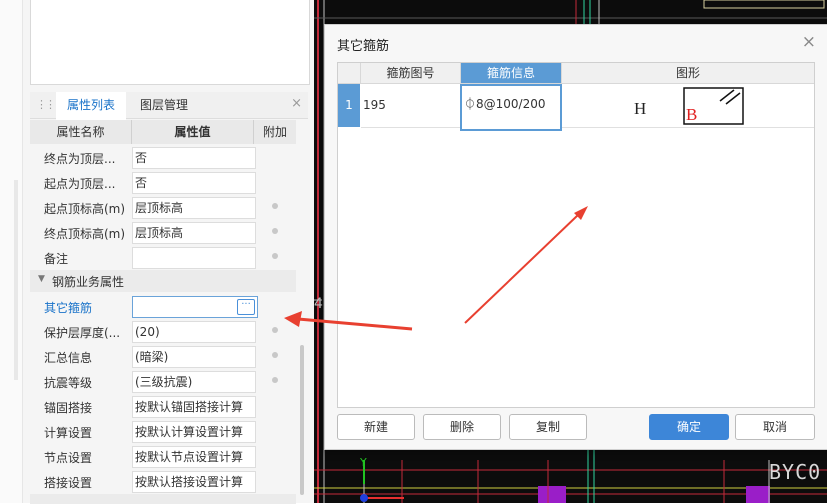  What do you see at coordinates (193, 132) in the screenshot?
I see `column-header-value: 属性值` at bounding box center [193, 132].